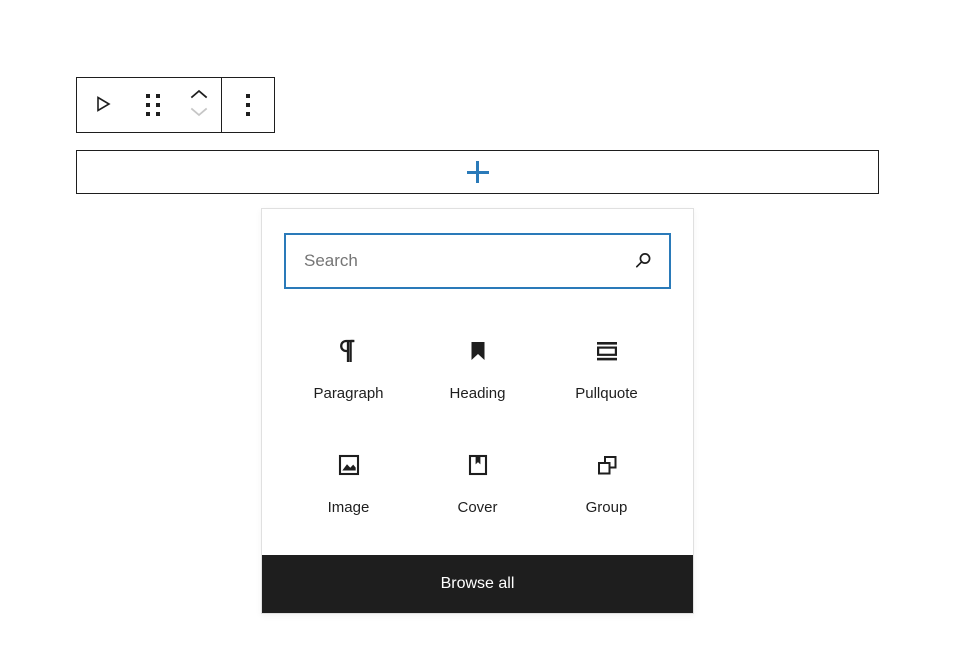  Describe the element at coordinates (606, 507) in the screenshot. I see `block-item-label: Group` at that location.